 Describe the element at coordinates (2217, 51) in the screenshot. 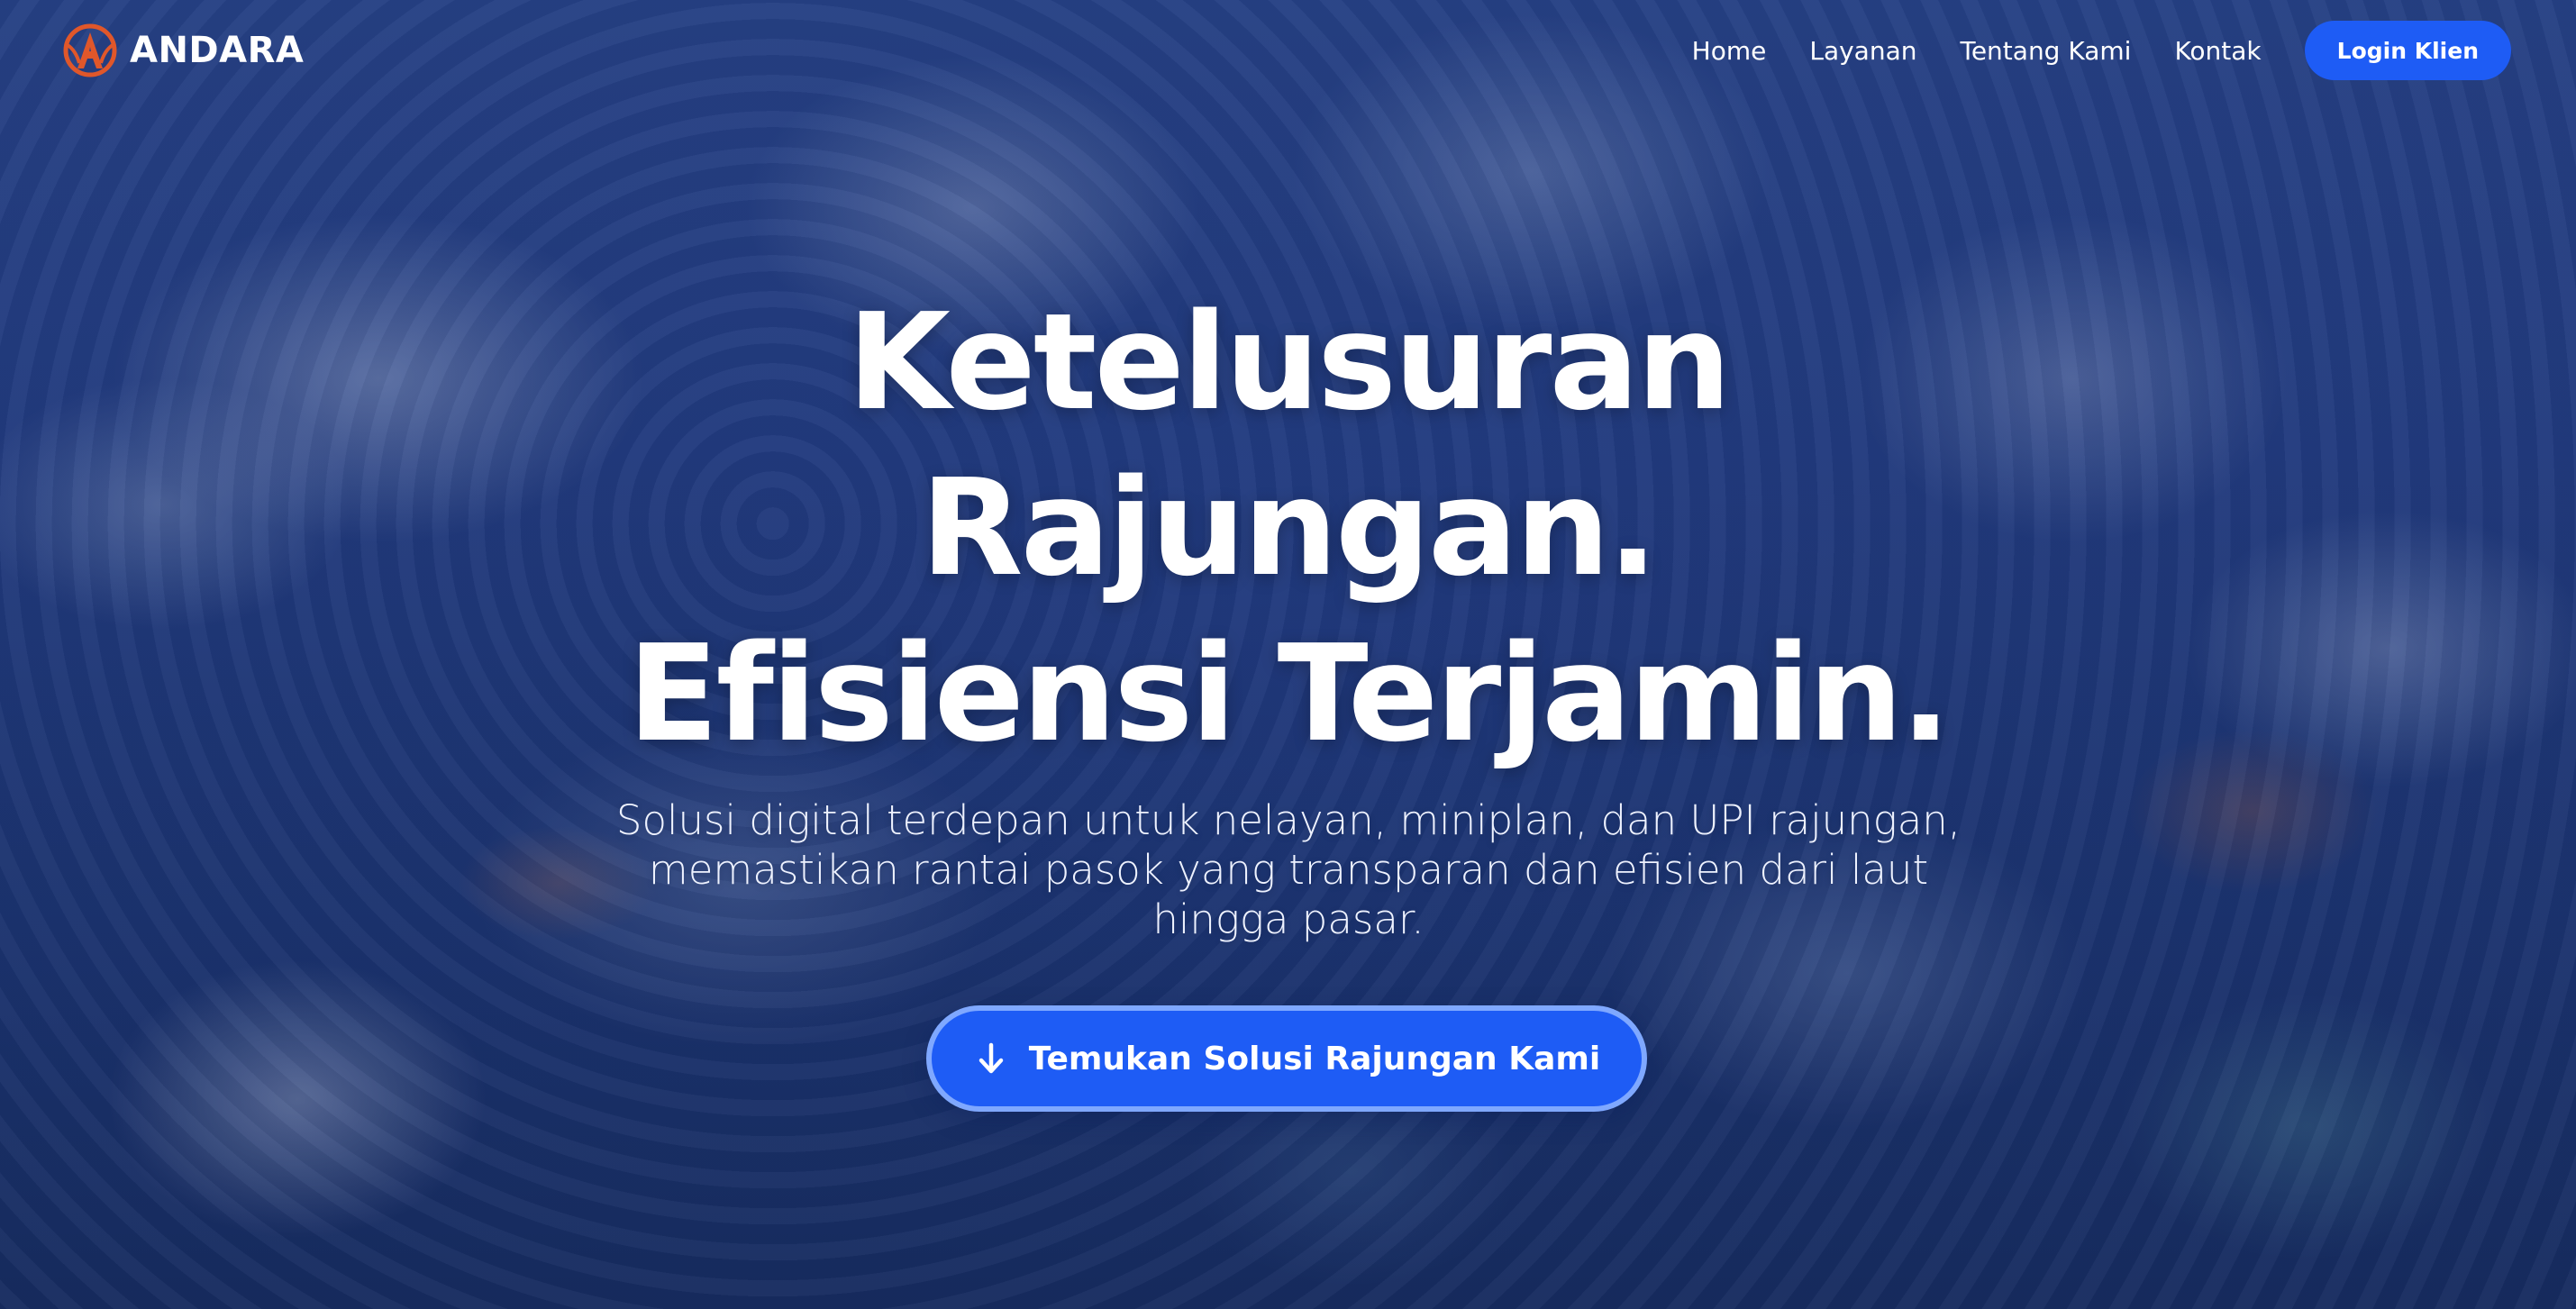

I see `nav-link-kontak: Kontak` at that location.